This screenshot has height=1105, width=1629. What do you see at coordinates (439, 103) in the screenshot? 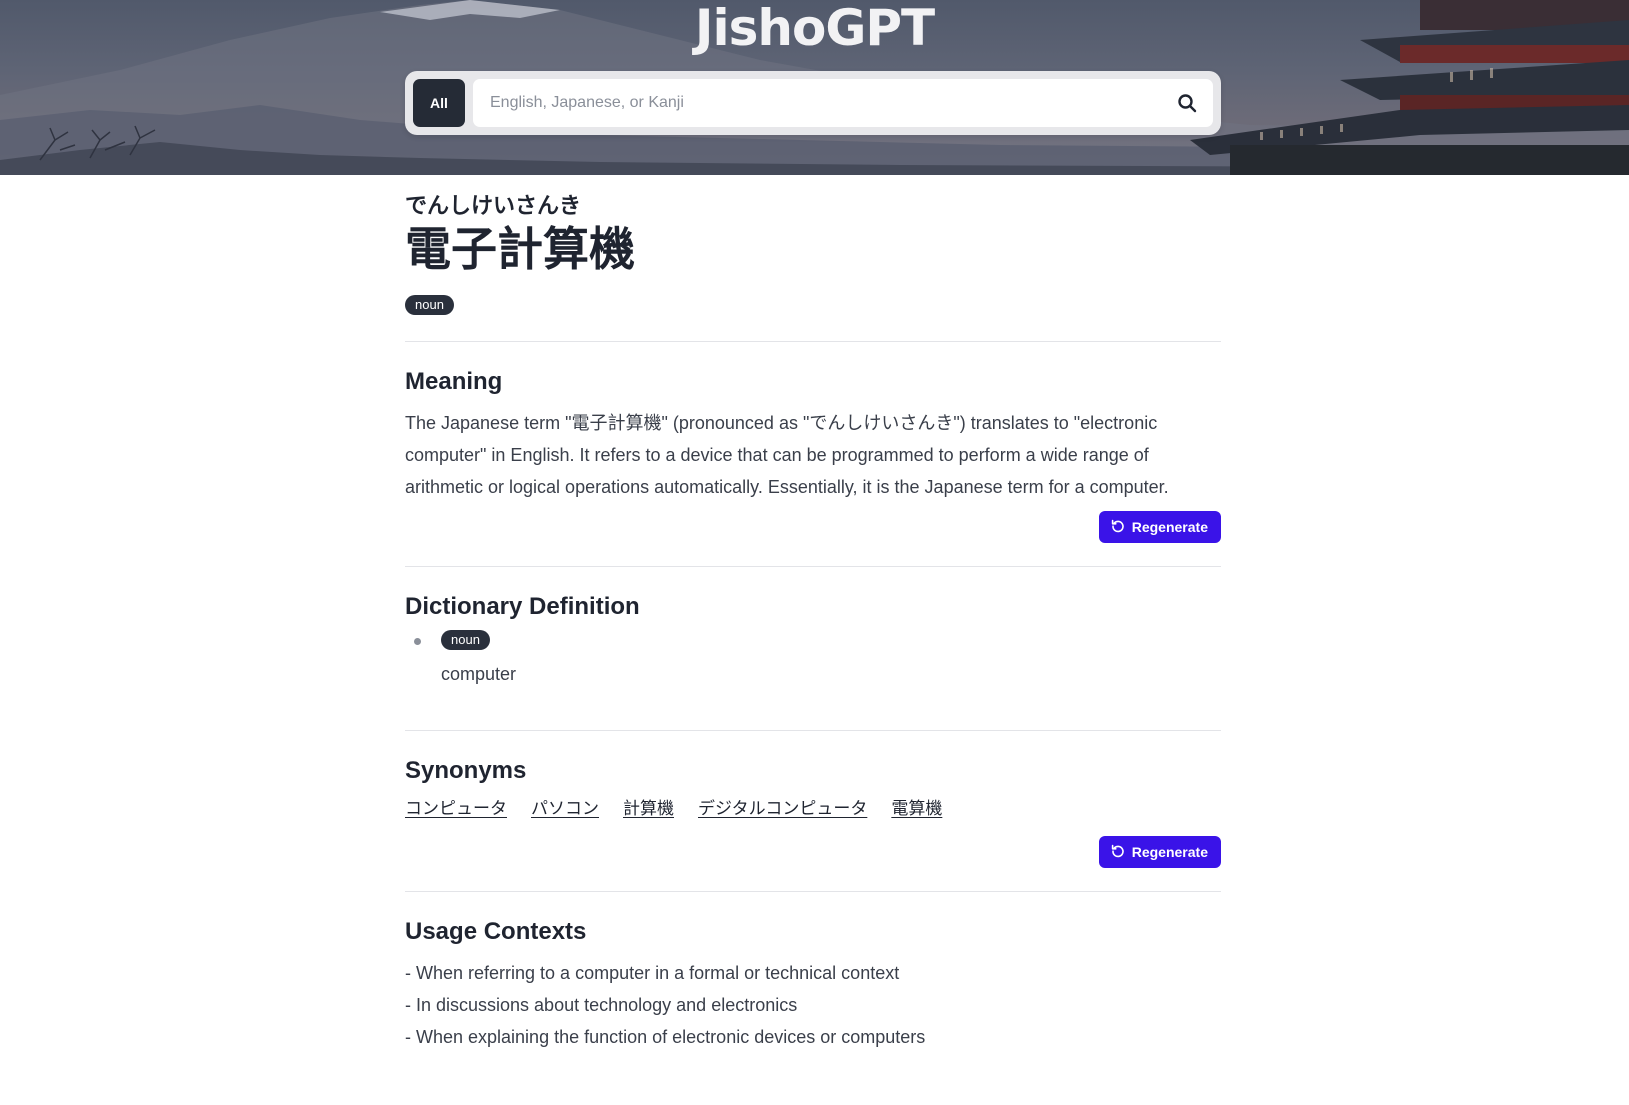
I see `search-filter-button: All` at bounding box center [439, 103].